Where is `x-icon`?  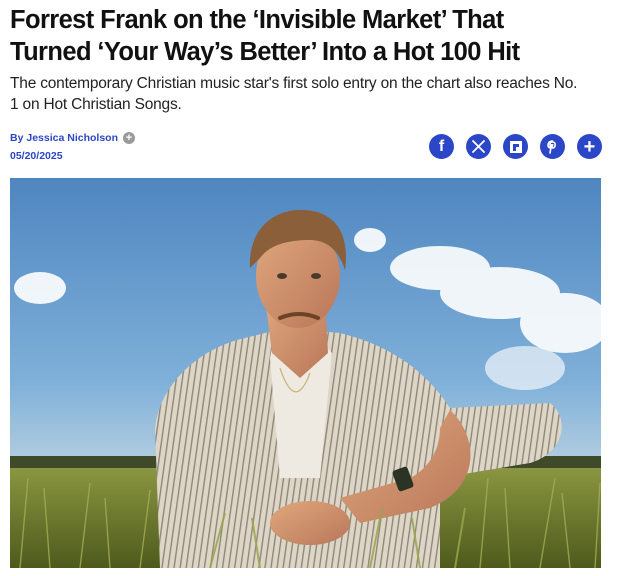 x-icon is located at coordinates (478, 146).